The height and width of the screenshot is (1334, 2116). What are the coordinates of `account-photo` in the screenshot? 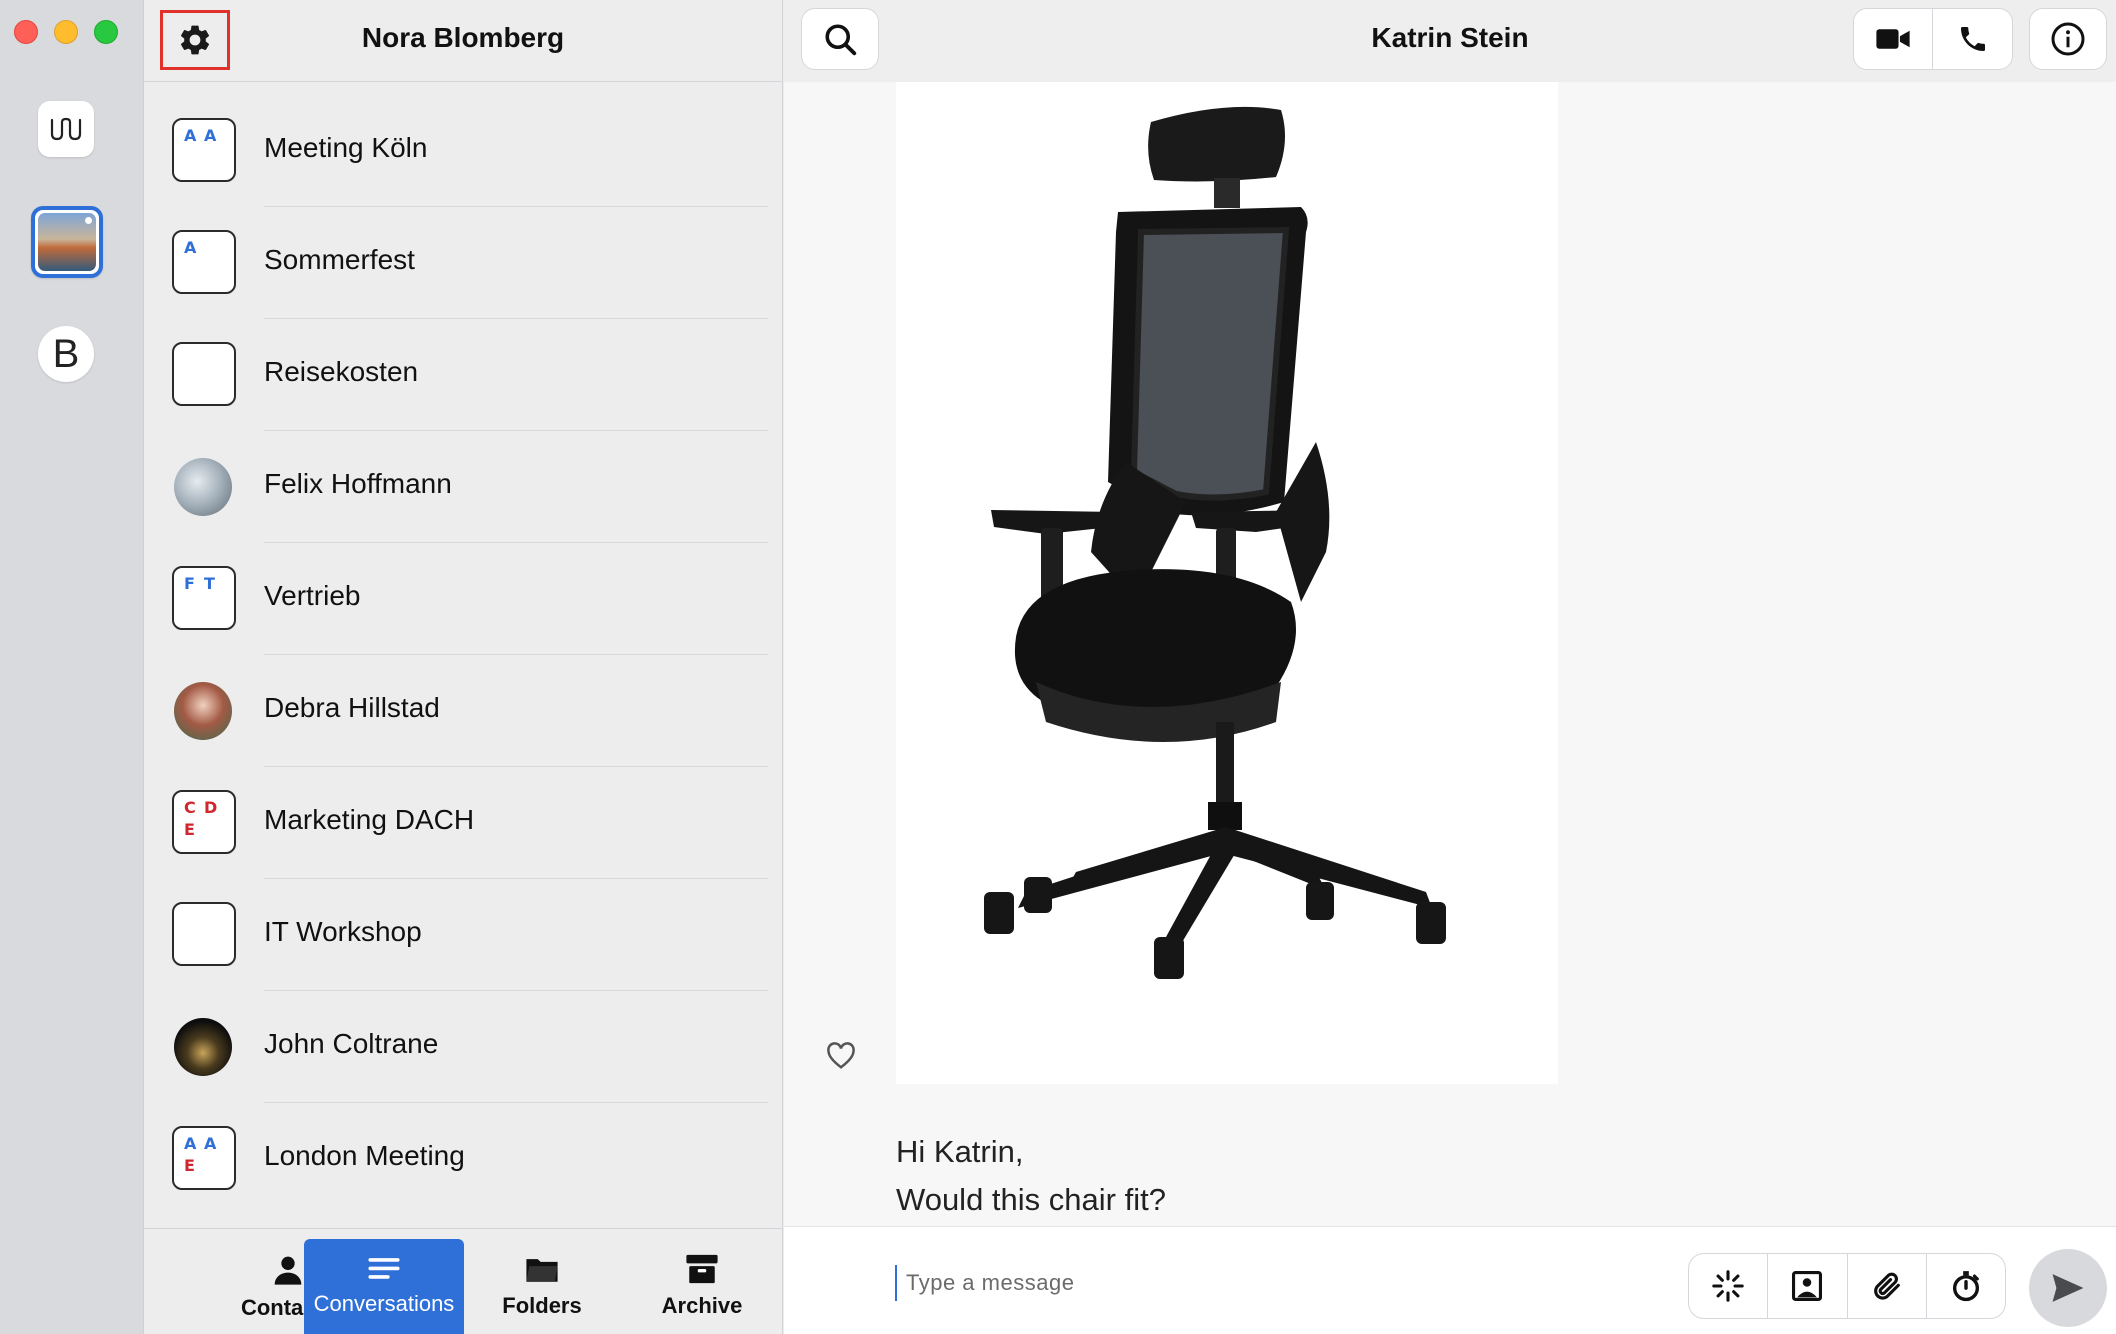 It's located at (67, 242).